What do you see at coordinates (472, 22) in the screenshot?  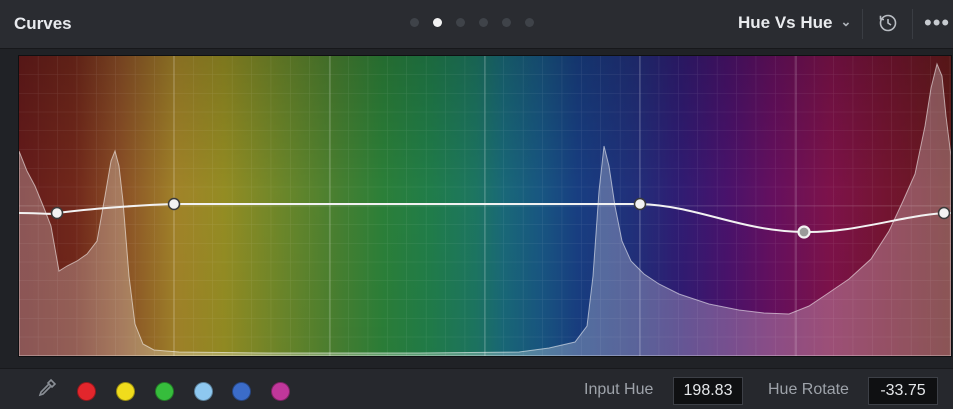 I see `page-indicator` at bounding box center [472, 22].